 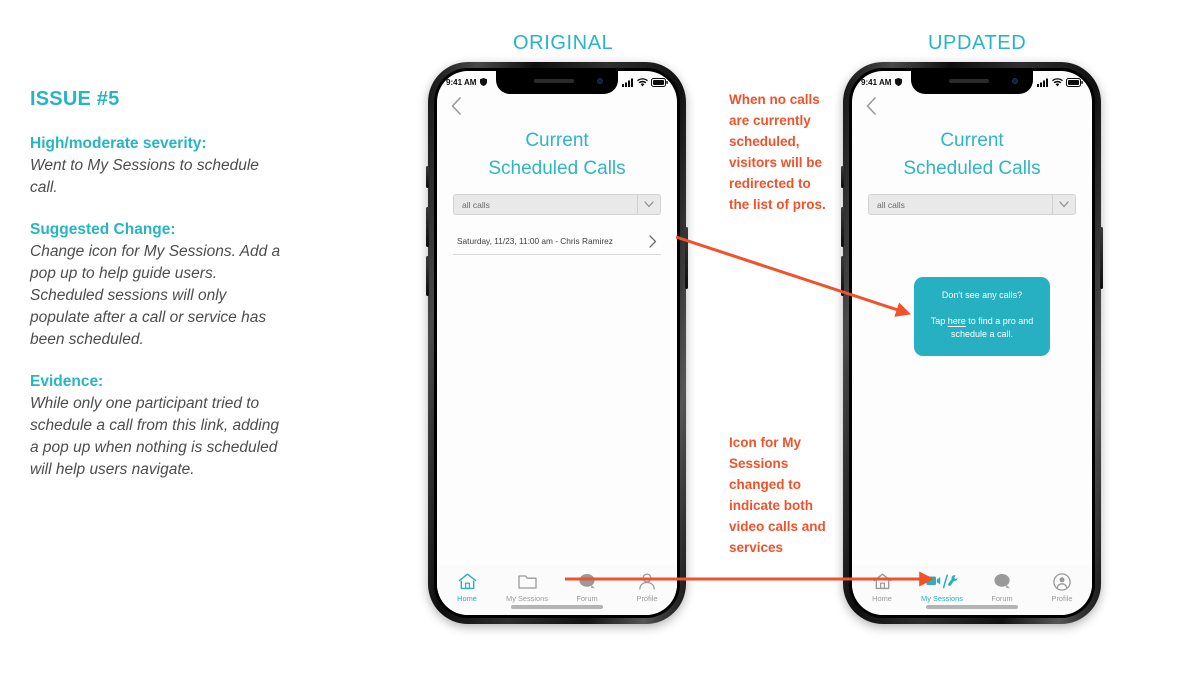 I want to click on chevron-right-icon, so click(x=653, y=241).